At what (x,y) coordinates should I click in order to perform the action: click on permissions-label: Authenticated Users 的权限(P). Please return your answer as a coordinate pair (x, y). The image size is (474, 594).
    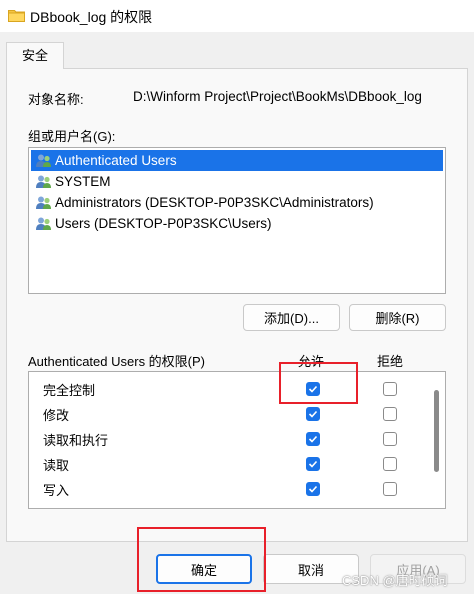
    Looking at the image, I should click on (117, 361).